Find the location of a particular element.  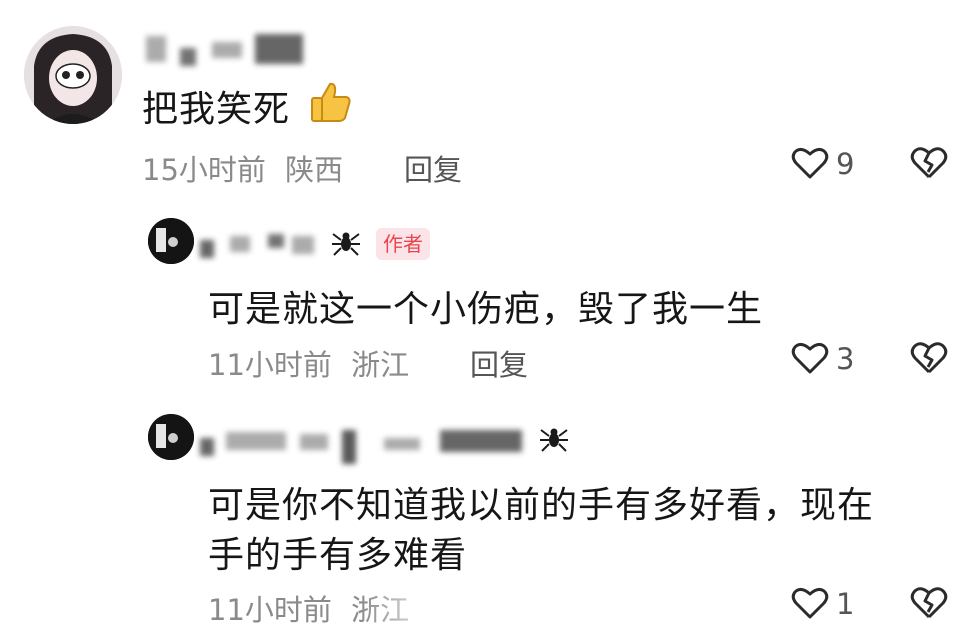

comment-text-line: 可是你不知道我以前的手有多好看，现在 is located at coordinates (541, 502).